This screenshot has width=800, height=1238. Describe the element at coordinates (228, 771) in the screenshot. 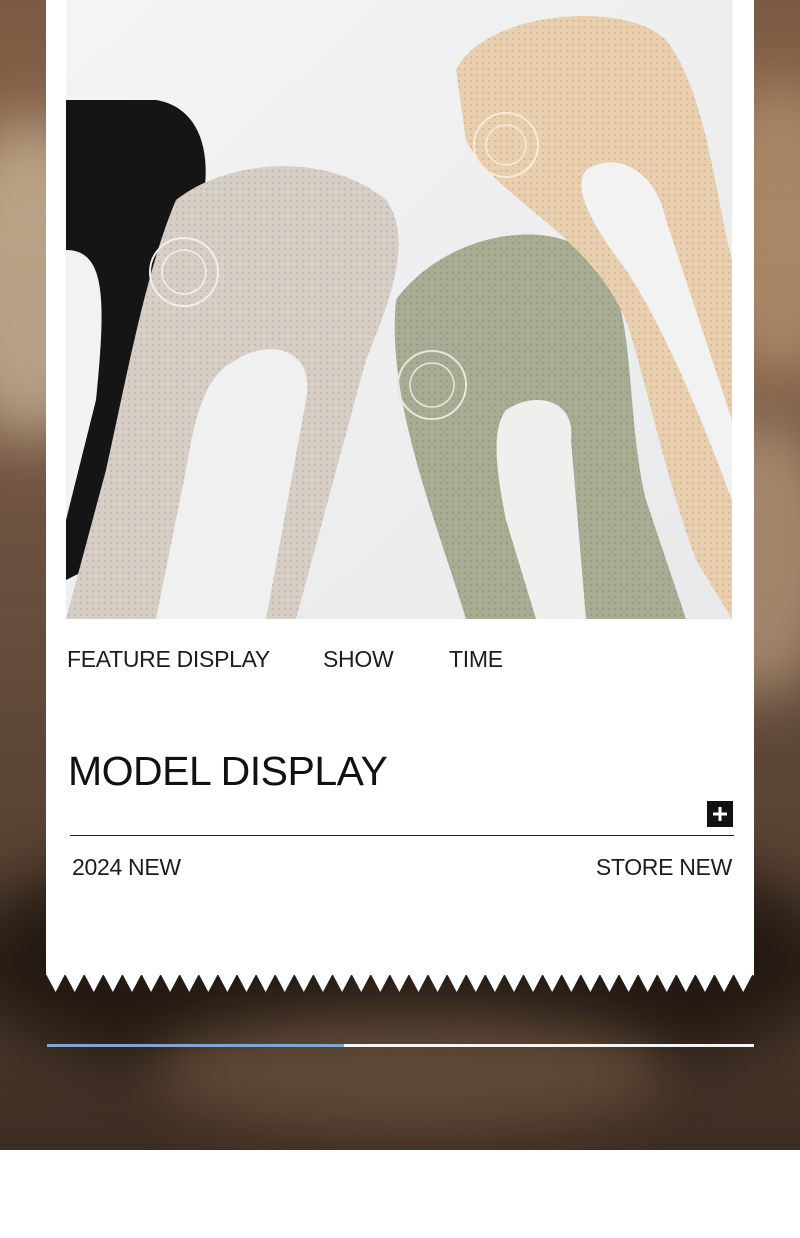

I see `section-title: MODEL DISPLAY` at that location.